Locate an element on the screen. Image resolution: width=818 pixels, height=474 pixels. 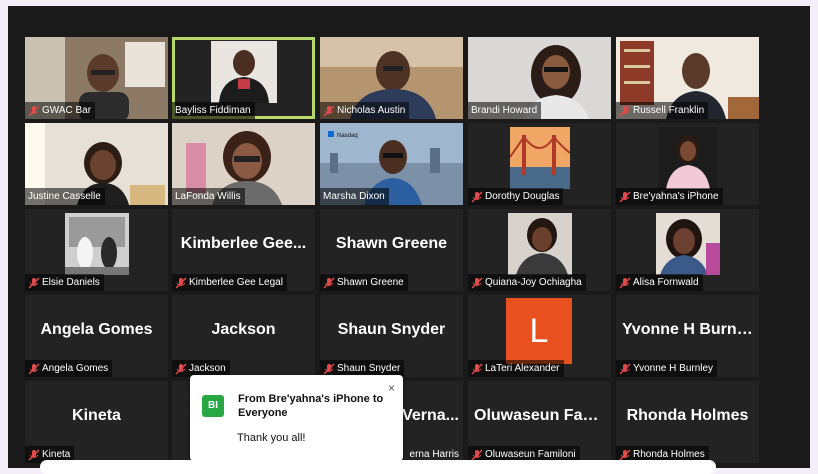
participant-label: Elsie Daniels is located at coordinates (64, 282).